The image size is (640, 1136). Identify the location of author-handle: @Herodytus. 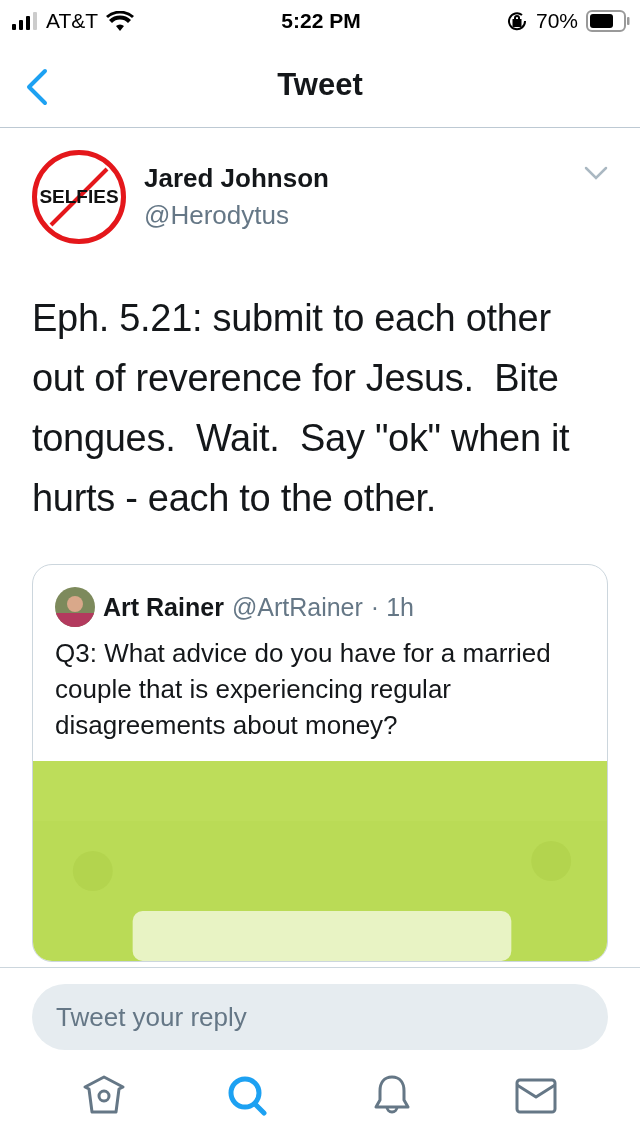
(217, 215).